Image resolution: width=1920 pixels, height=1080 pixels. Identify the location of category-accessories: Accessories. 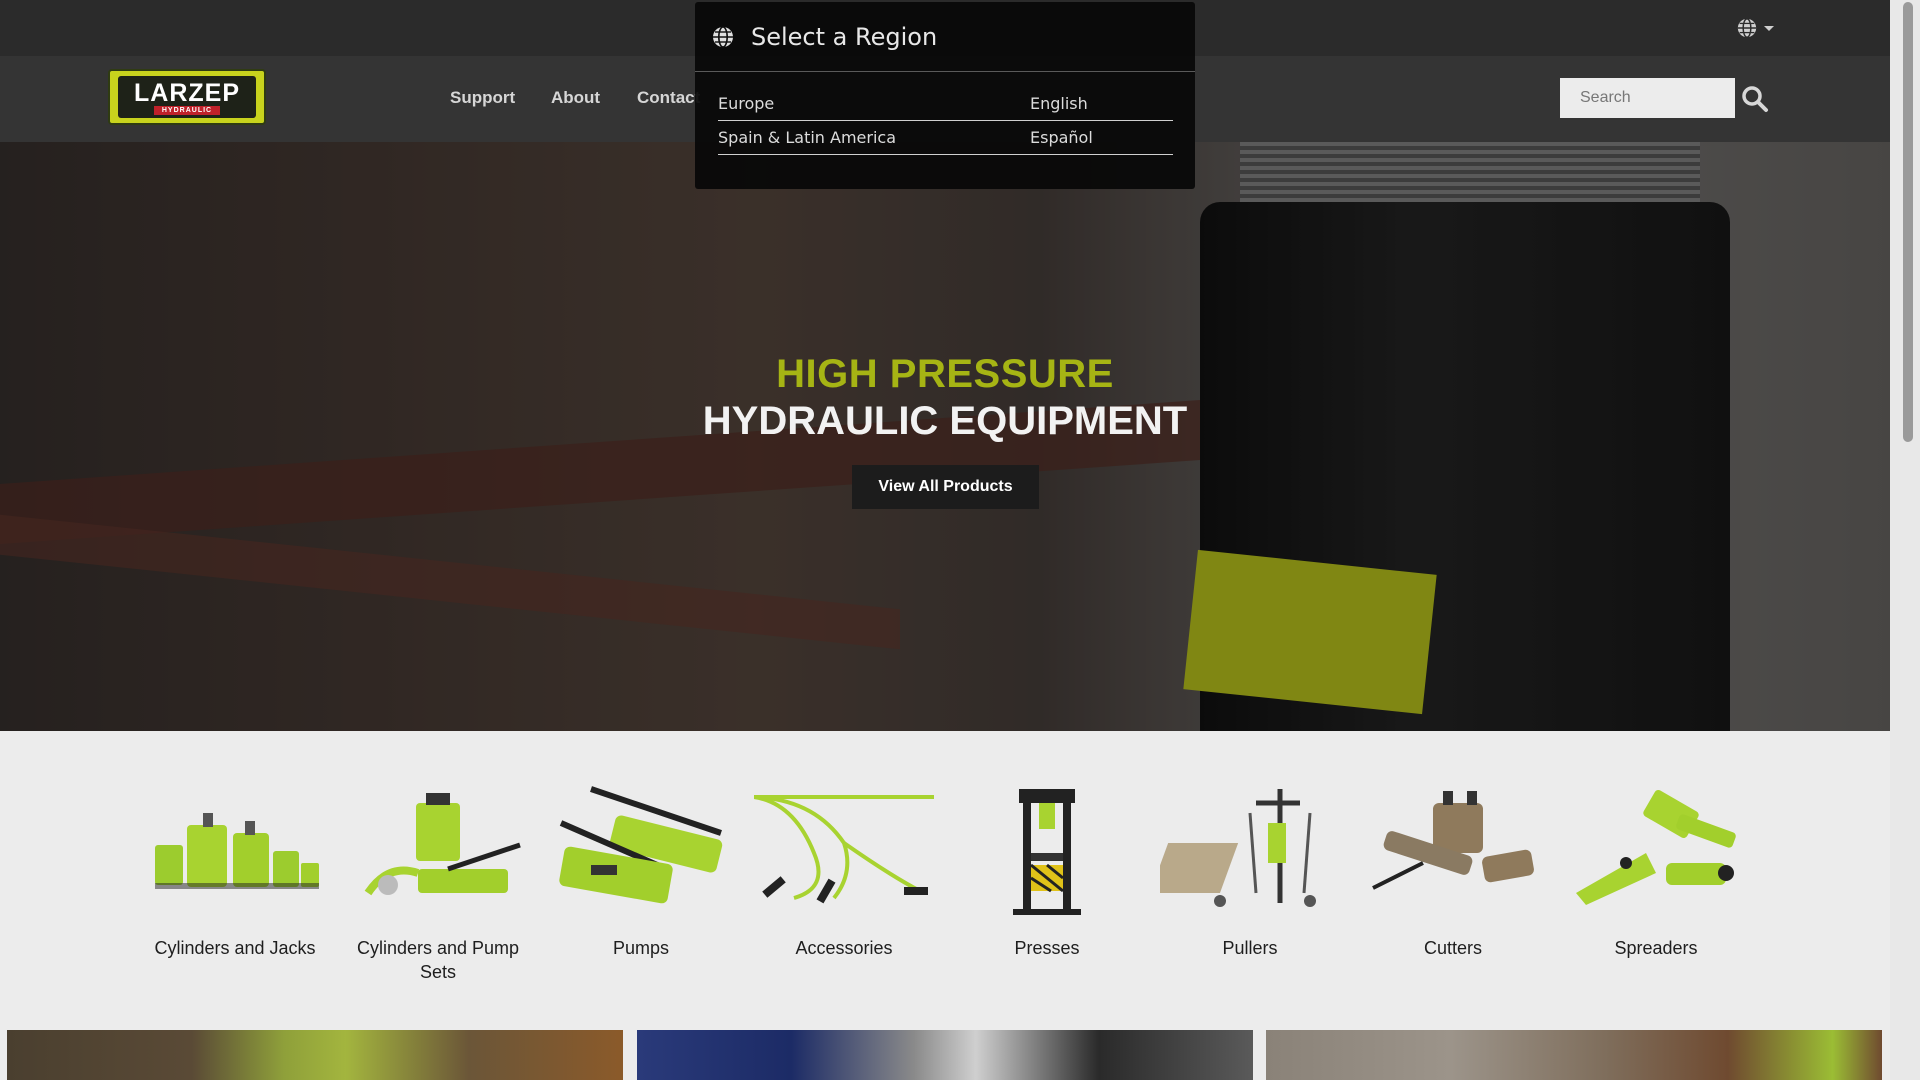
(844, 871).